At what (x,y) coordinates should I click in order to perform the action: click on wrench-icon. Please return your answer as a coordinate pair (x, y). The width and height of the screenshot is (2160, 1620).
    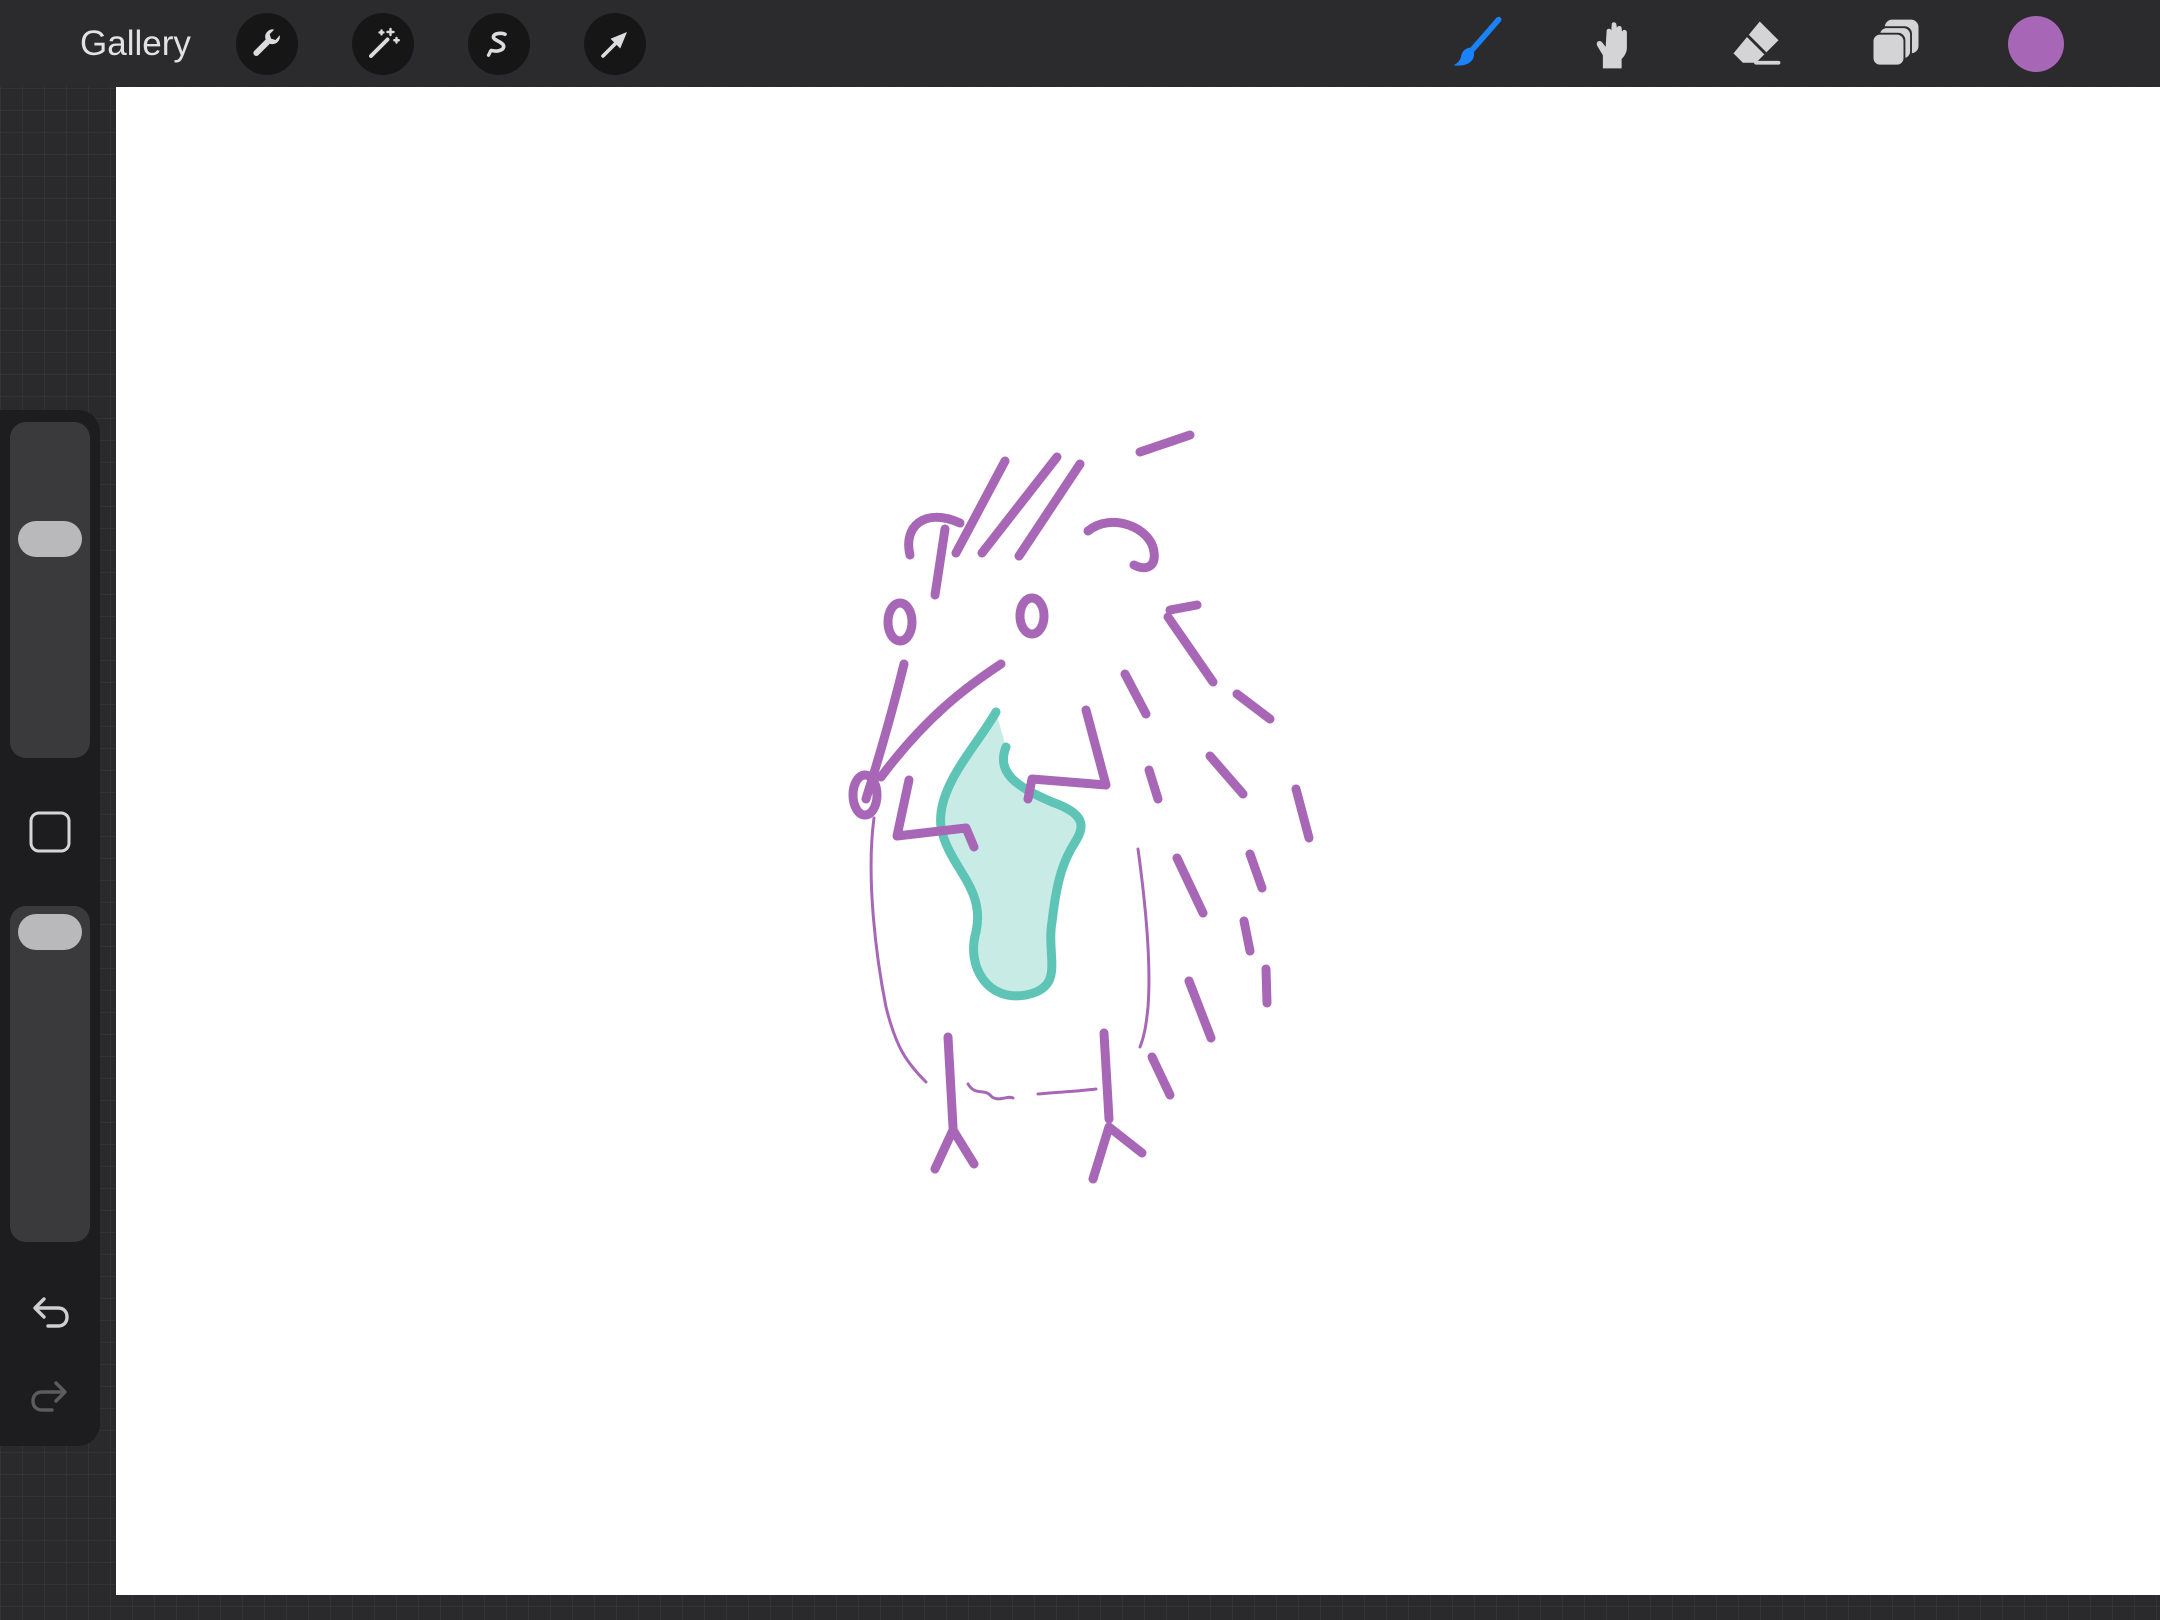
    Looking at the image, I should click on (266, 43).